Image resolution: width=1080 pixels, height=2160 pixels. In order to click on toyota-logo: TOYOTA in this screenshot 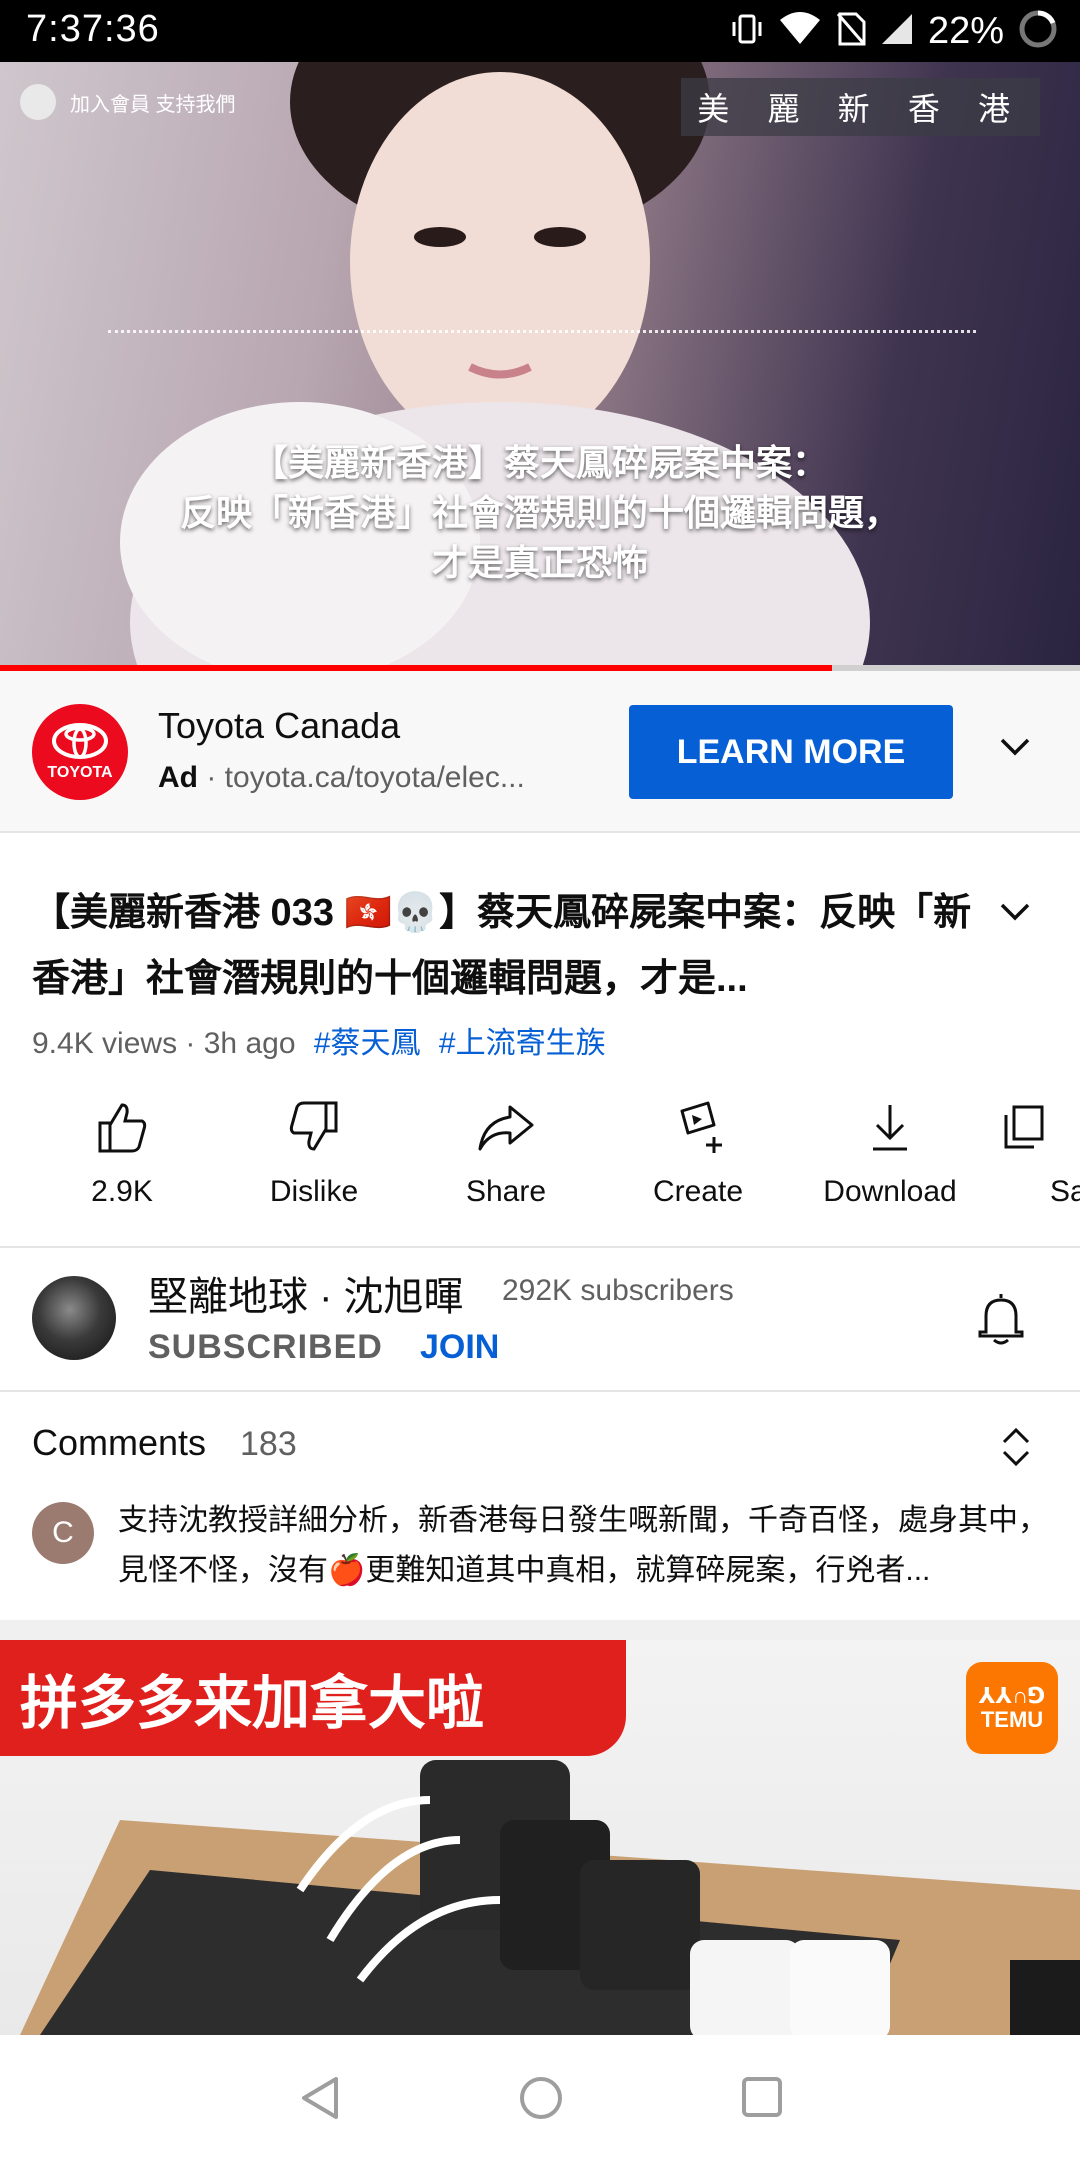, I will do `click(80, 752)`.